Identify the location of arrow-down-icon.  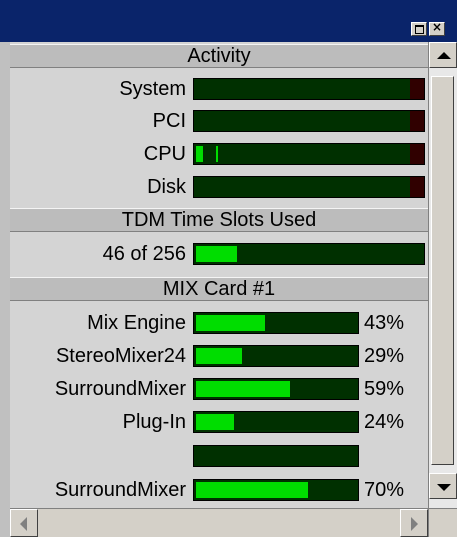
(444, 487).